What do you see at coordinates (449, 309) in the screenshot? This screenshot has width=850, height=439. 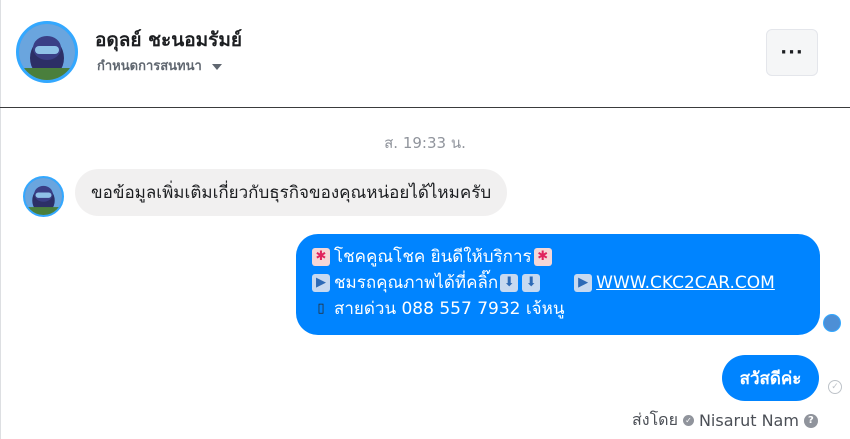 I see `hotline-text: สายด่วน 088 557 7932 เจ้หนู` at bounding box center [449, 309].